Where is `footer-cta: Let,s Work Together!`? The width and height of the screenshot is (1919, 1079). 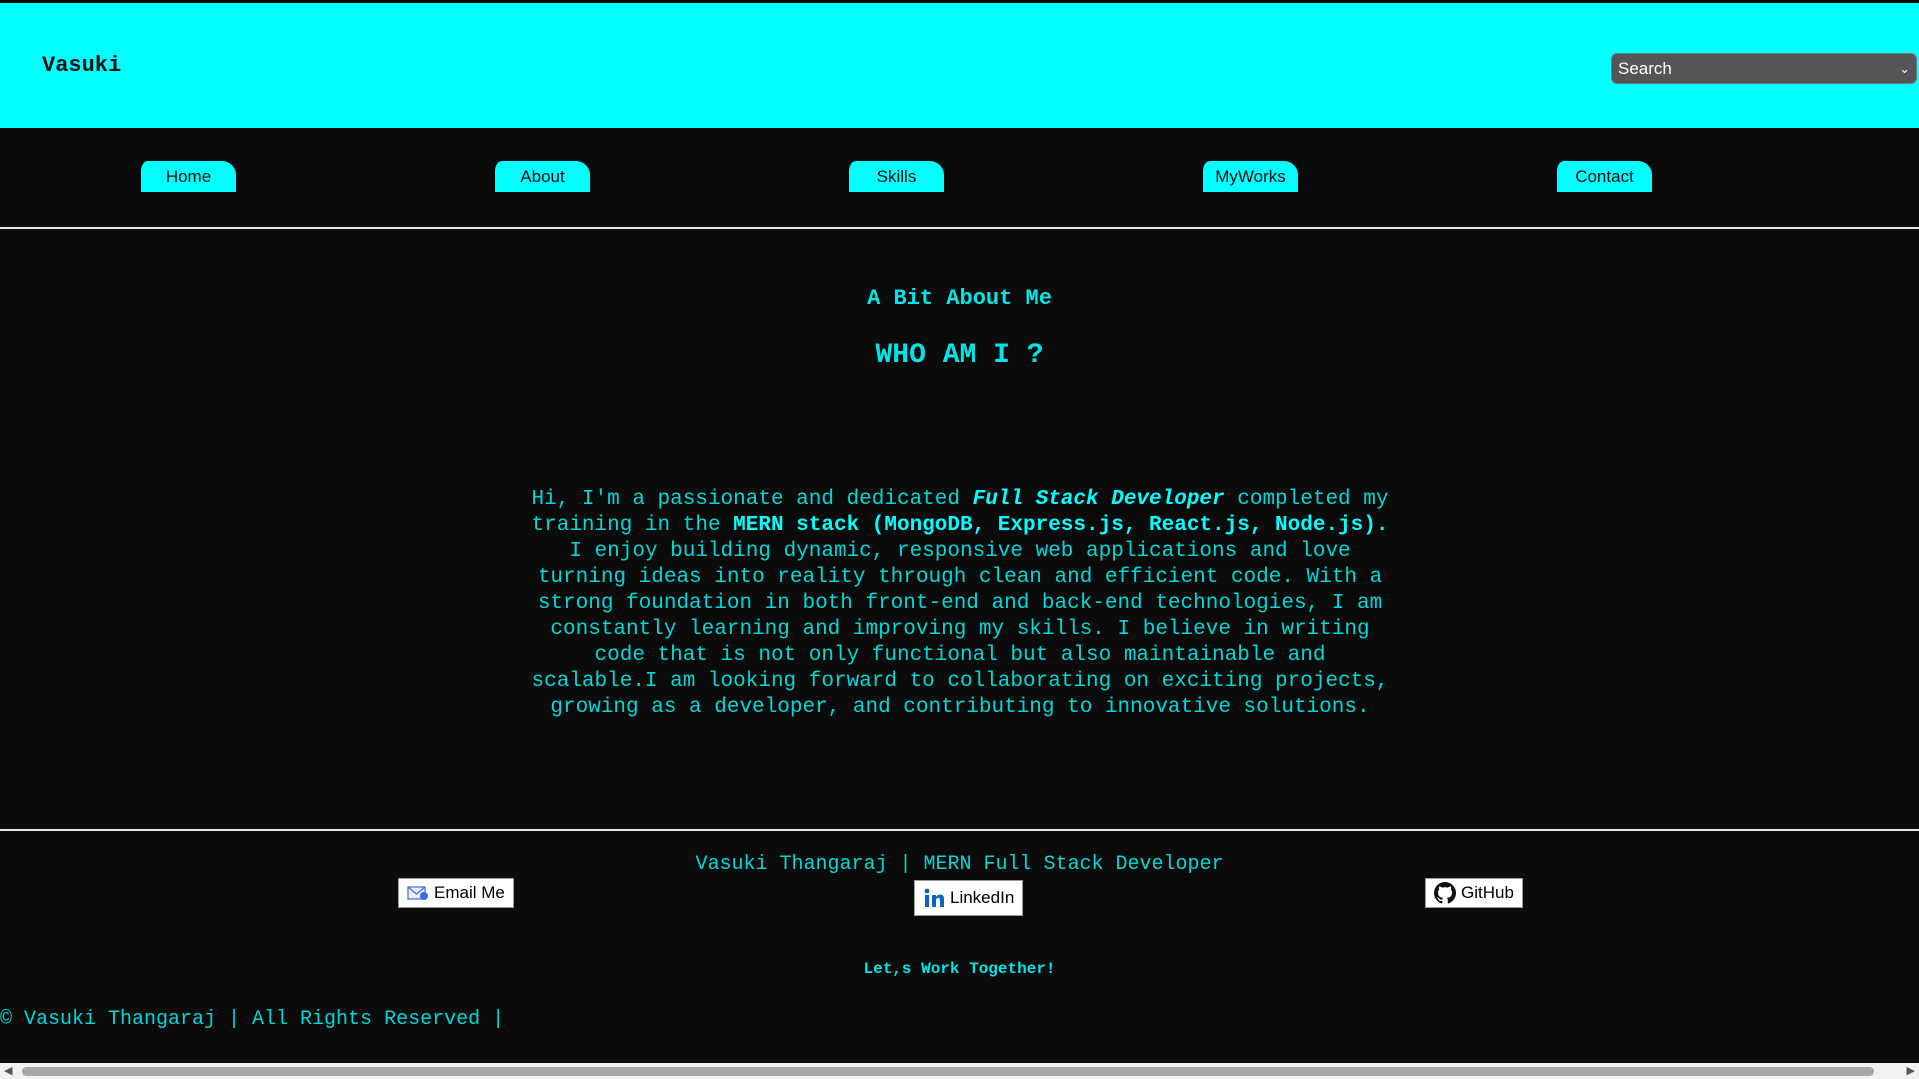 footer-cta: Let,s Work Together! is located at coordinates (959, 969).